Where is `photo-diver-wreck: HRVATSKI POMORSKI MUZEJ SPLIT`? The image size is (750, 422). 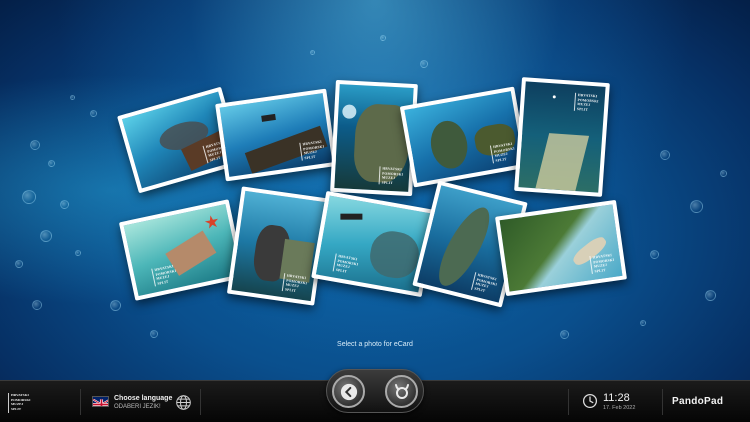 photo-diver-wreck: HRVATSKI POMORSKI MUZEJ SPLIT is located at coordinates (276, 135).